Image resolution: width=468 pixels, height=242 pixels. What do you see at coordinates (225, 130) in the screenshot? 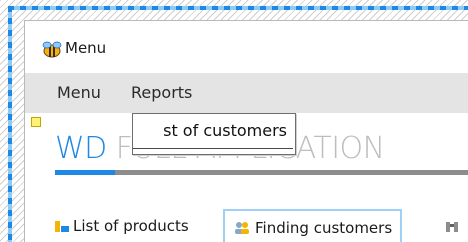
I see `dropdown-item-label: st of customers` at bounding box center [225, 130].